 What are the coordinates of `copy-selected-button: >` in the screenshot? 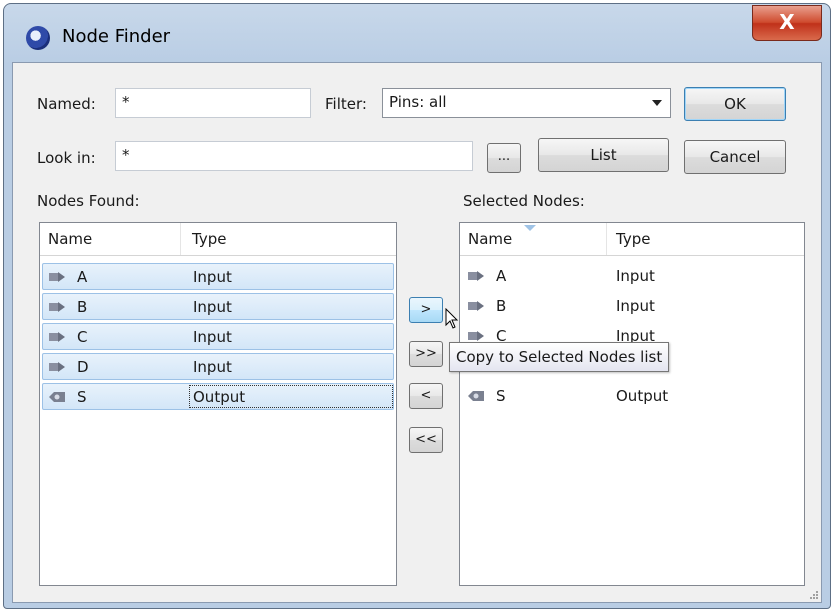 It's located at (426, 310).